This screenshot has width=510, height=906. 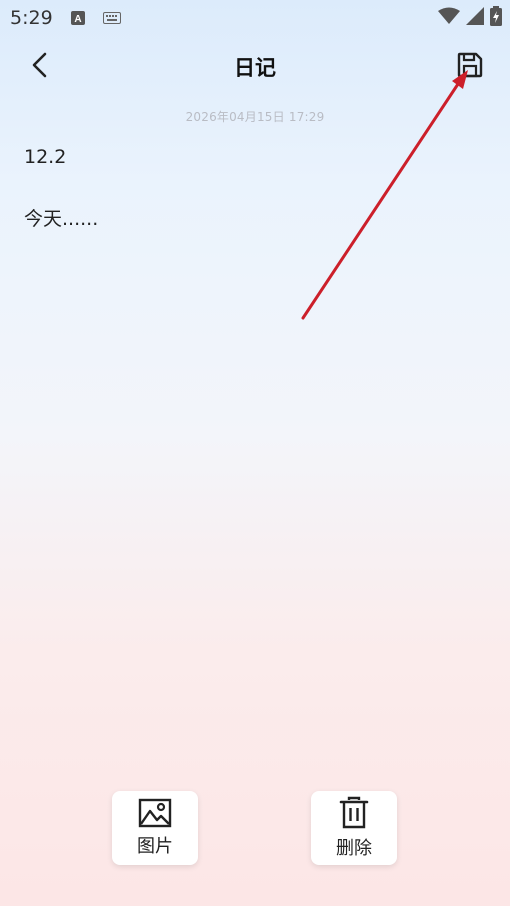 I want to click on status-right-group, so click(x=470, y=18).